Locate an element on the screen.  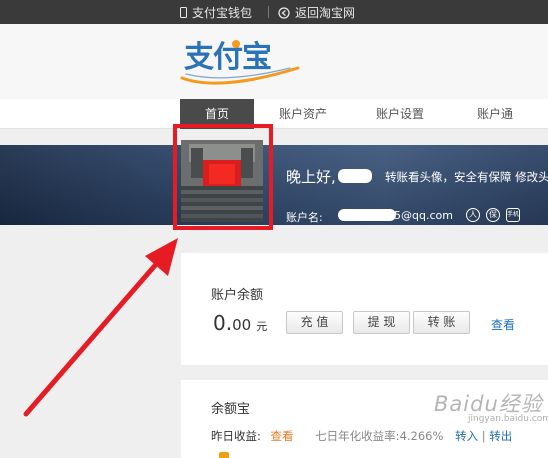
transfer-out-link: 转出 is located at coordinates (500, 436).